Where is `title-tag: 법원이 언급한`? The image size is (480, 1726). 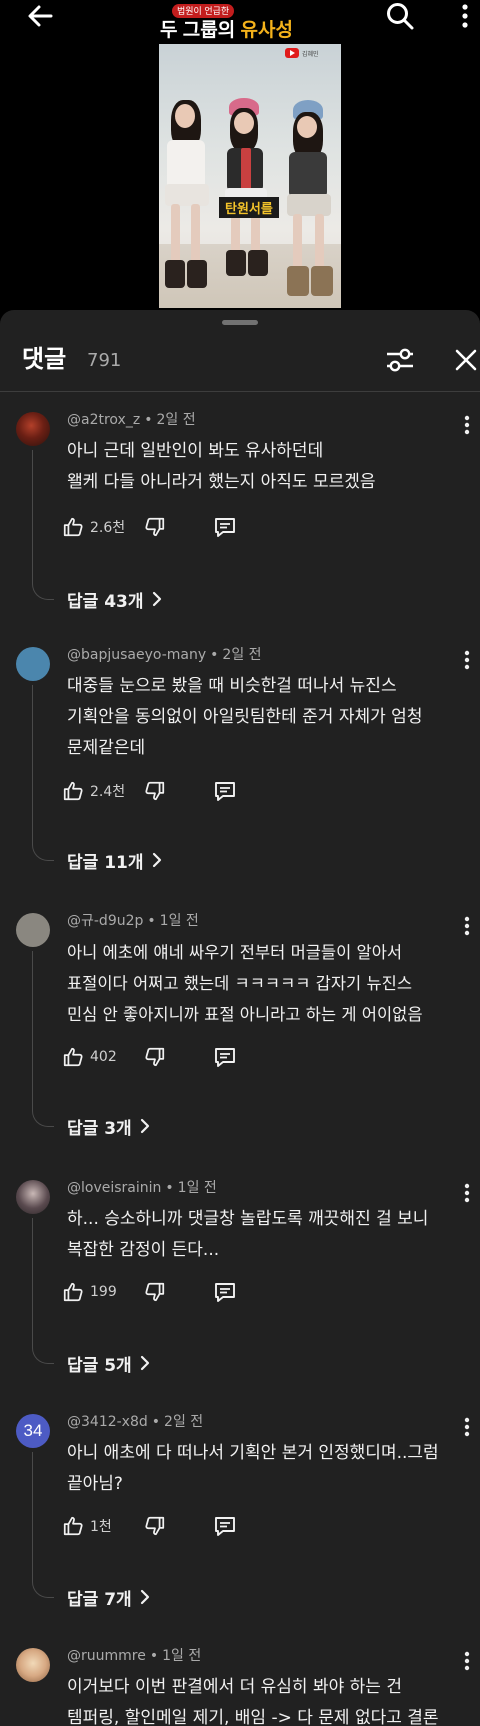
title-tag: 법원이 언급한 is located at coordinates (203, 11).